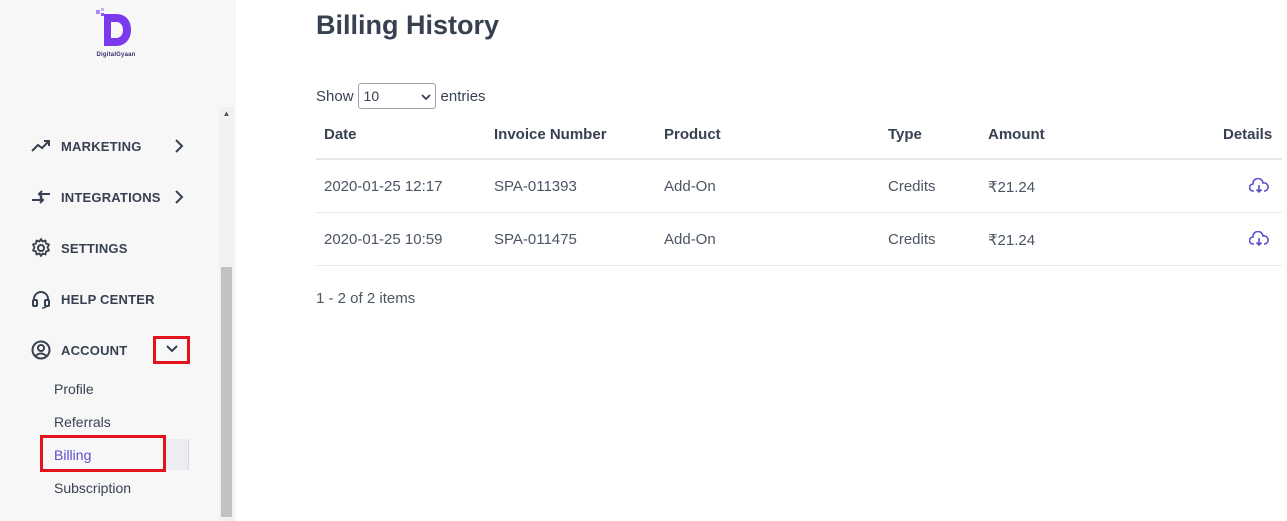  What do you see at coordinates (226, 392) in the screenshot?
I see `scrollbar-thumb` at bounding box center [226, 392].